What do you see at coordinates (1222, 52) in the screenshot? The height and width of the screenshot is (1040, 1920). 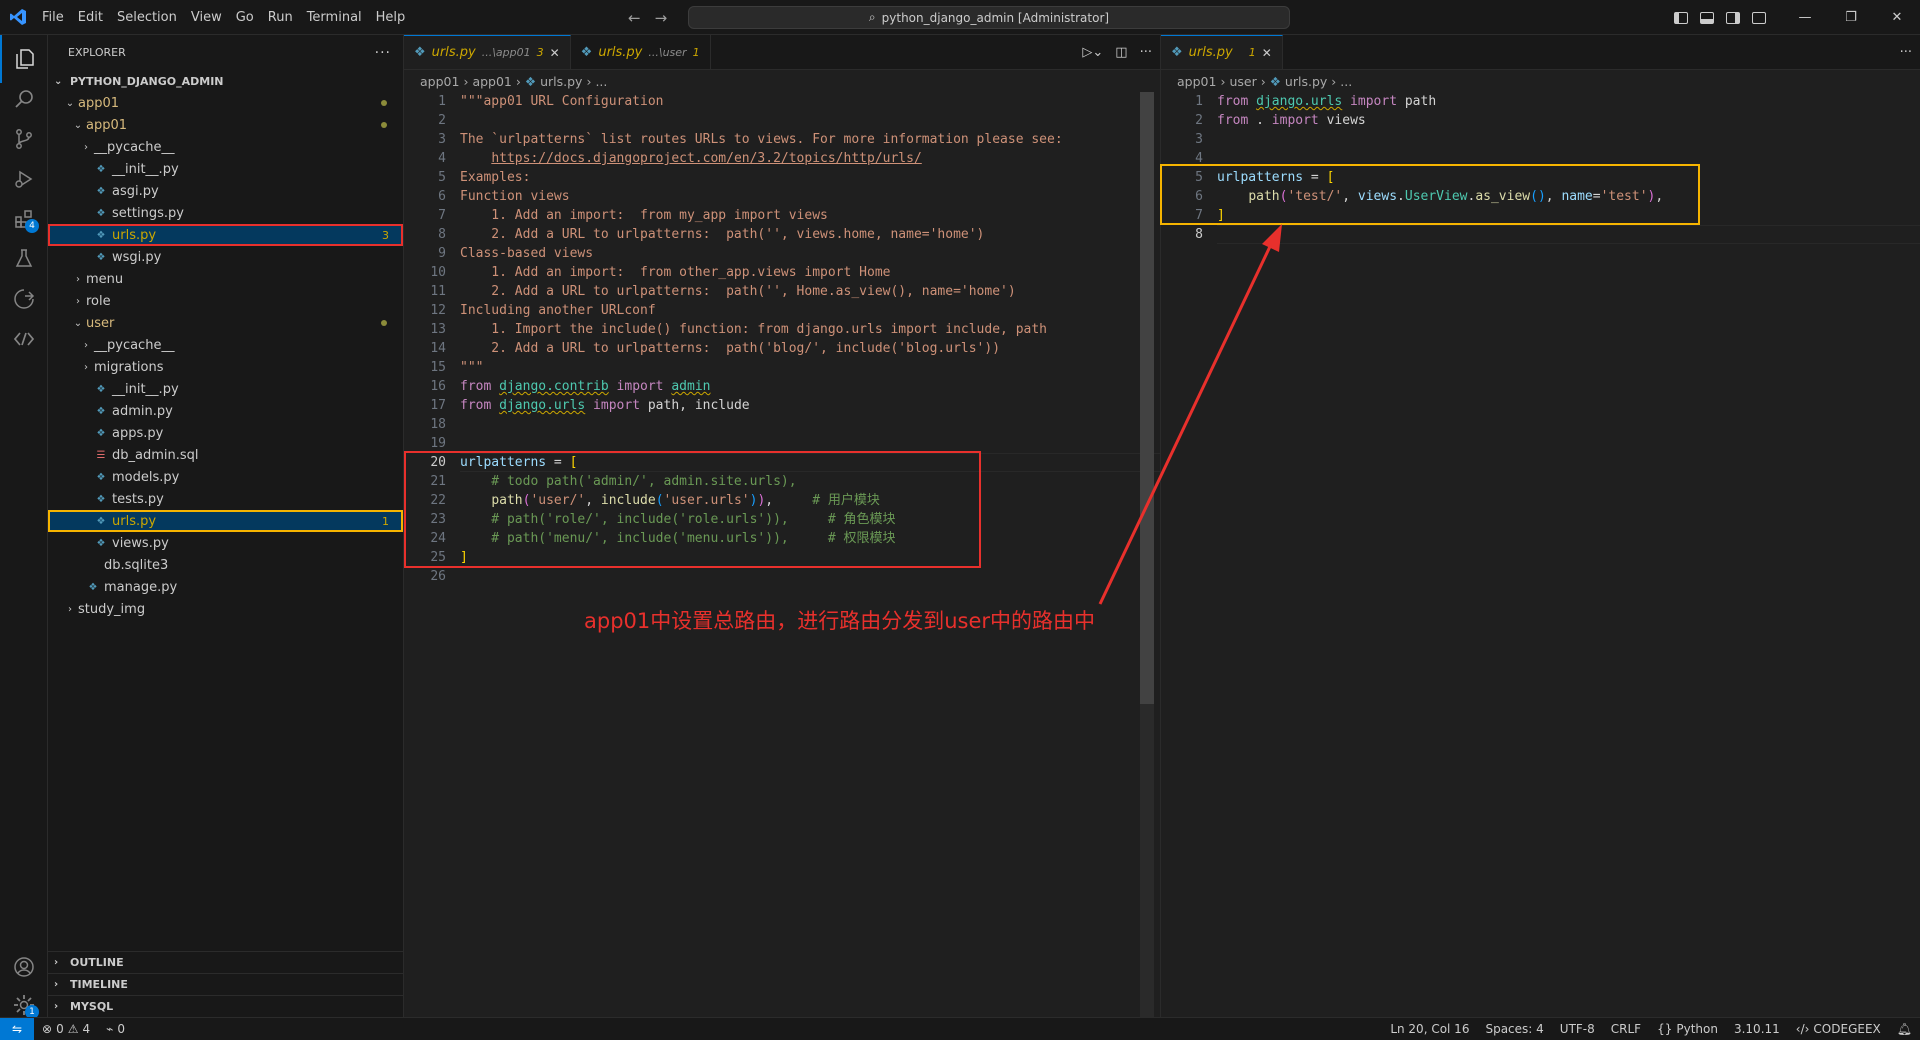 I see `tab-user-urls-right: ❖ urls.py 1 ✕` at bounding box center [1222, 52].